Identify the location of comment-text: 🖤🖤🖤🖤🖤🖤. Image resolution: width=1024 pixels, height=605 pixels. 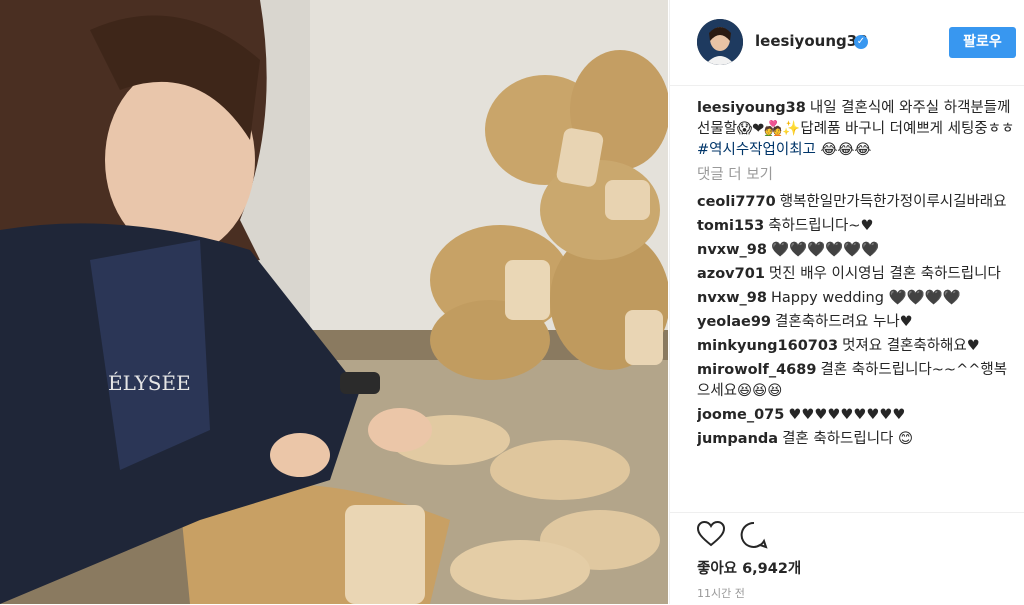
(825, 250).